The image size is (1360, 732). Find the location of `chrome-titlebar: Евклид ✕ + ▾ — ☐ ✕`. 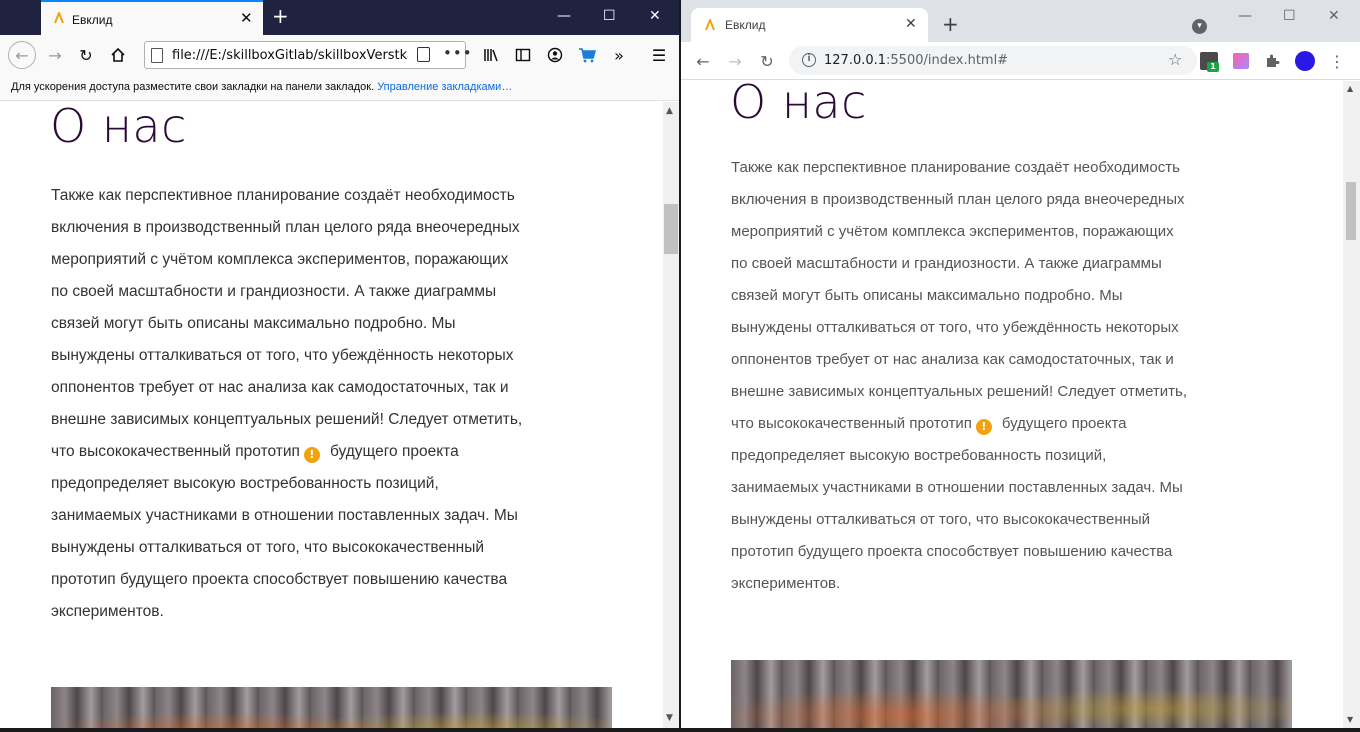

chrome-titlebar: Евклид ✕ + ▾ — ☐ ✕ is located at coordinates (1020, 21).